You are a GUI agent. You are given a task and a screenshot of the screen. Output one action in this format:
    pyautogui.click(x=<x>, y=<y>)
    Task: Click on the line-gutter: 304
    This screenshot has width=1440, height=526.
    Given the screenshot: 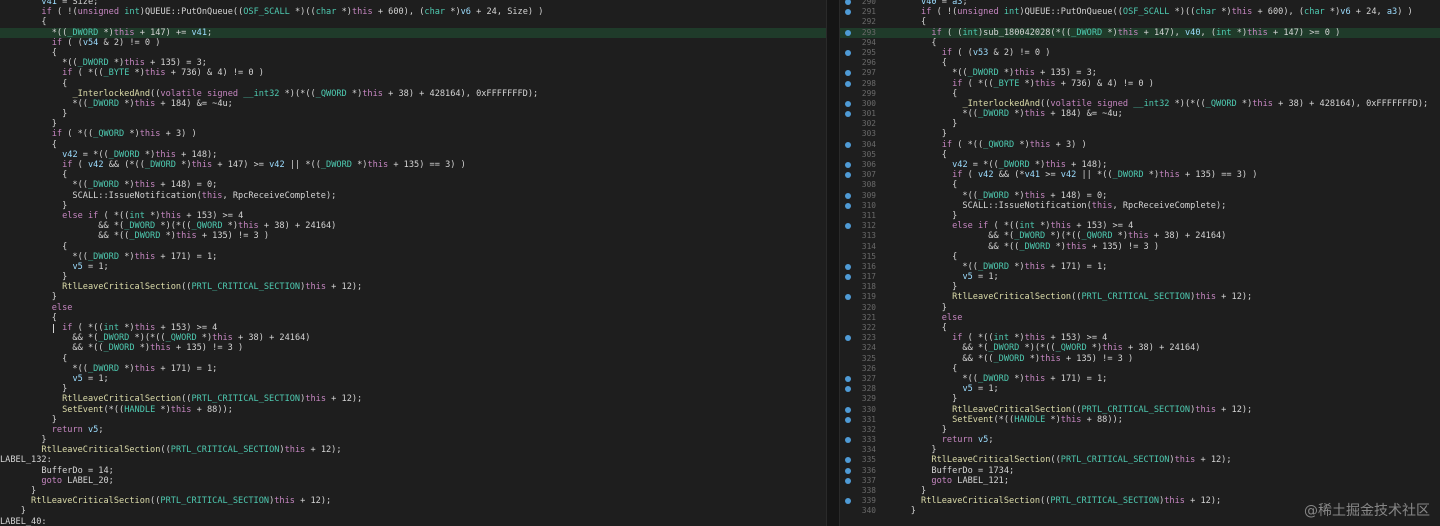 What is the action you would take?
    pyautogui.click(x=860, y=145)
    